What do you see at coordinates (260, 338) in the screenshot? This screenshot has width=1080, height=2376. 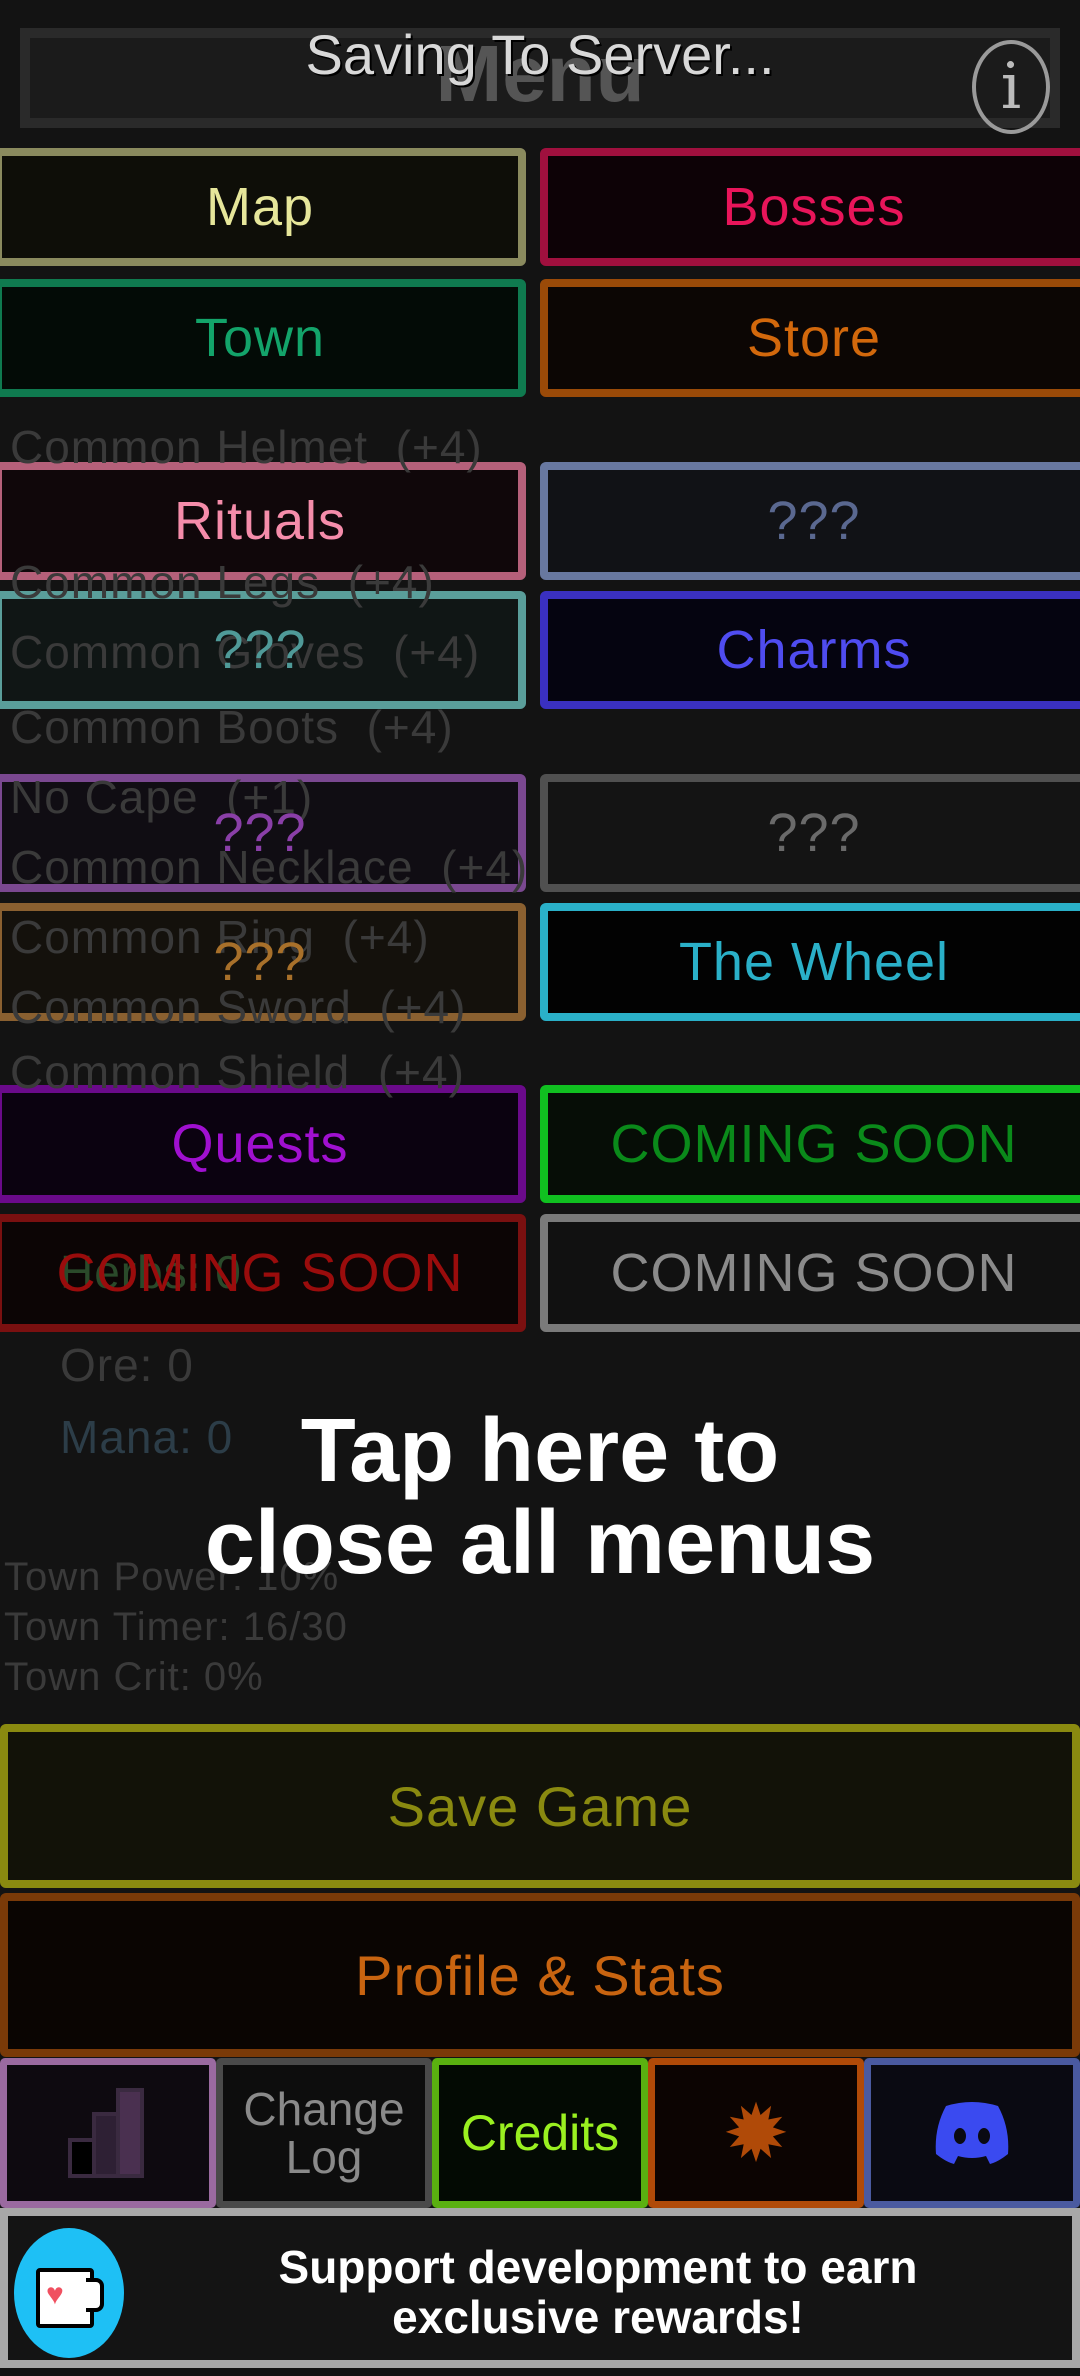 I see `menu-button-label: Town` at bounding box center [260, 338].